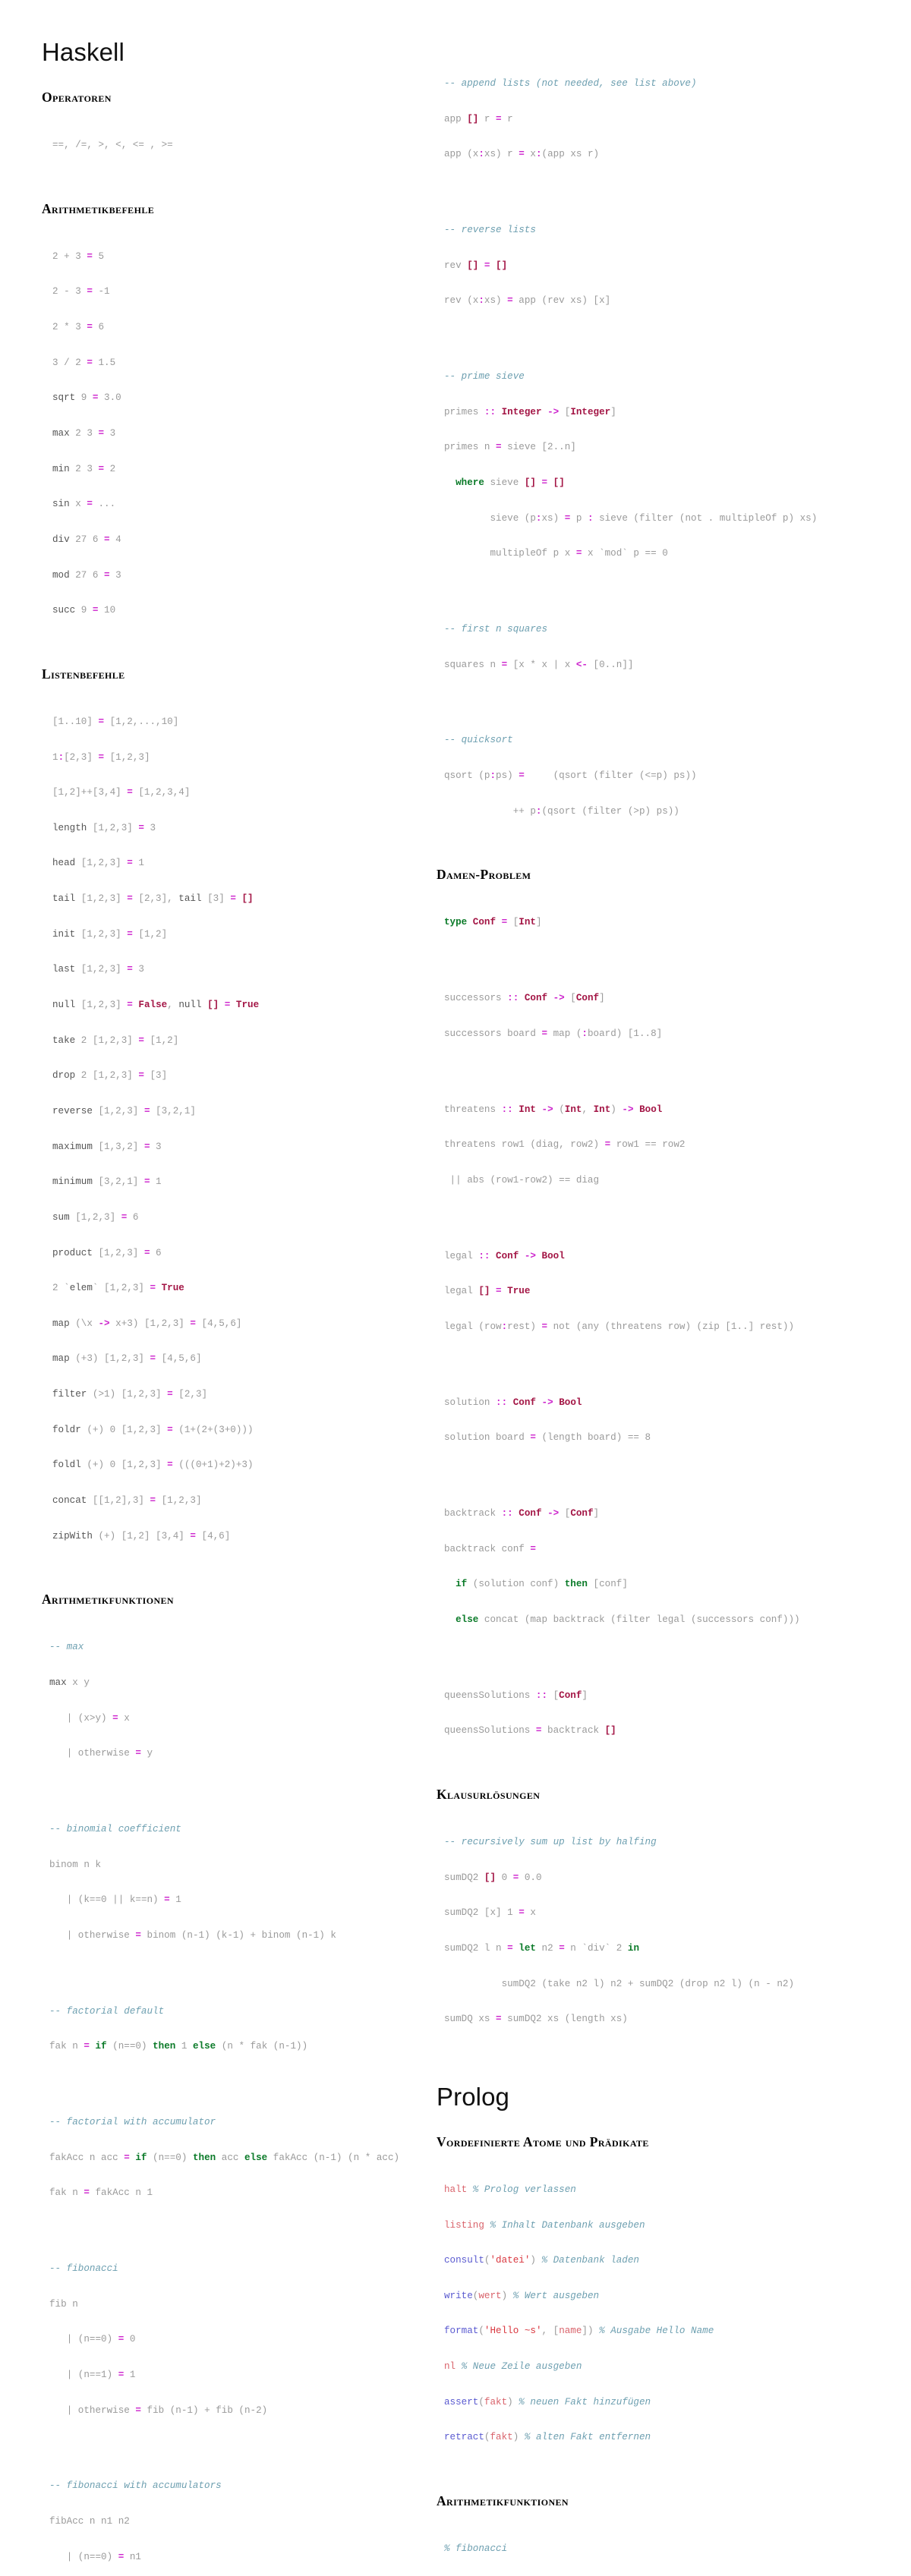 This screenshot has height=2576, width=911. Describe the element at coordinates (108, 1600) in the screenshot. I see `section-heading-arithmetikfunktionen: Arithmetikfunktionen` at that location.